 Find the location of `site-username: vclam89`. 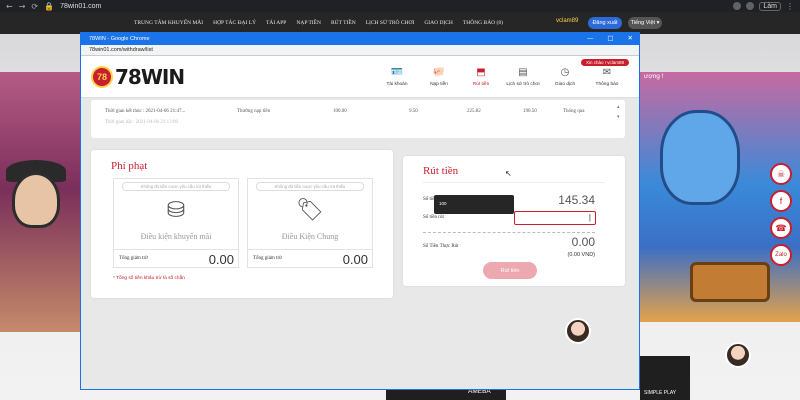

site-username: vclam89 is located at coordinates (567, 21).